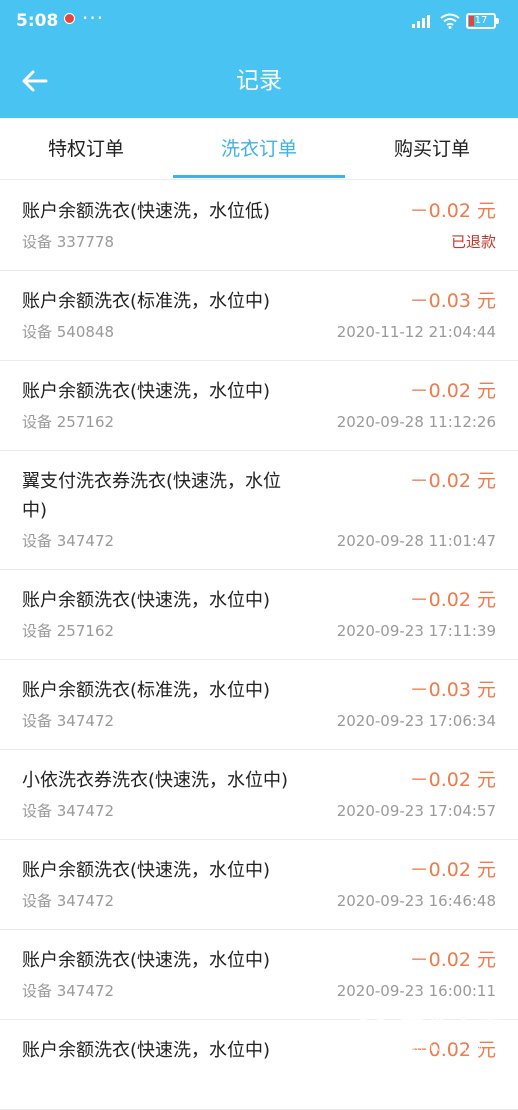 The image size is (518, 1110). I want to click on order-title: 账户余额洗衣(快速洗，水位低), so click(146, 211).